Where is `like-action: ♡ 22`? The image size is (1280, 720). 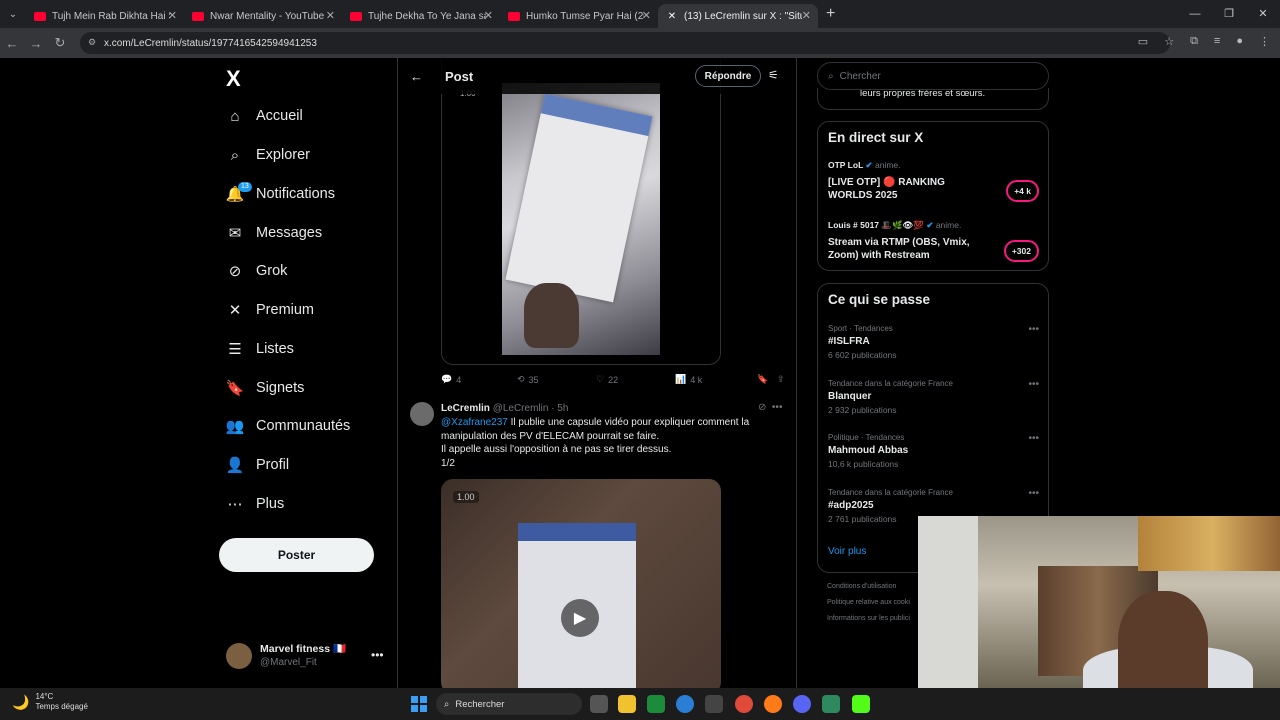 like-action: ♡ 22 is located at coordinates (635, 379).